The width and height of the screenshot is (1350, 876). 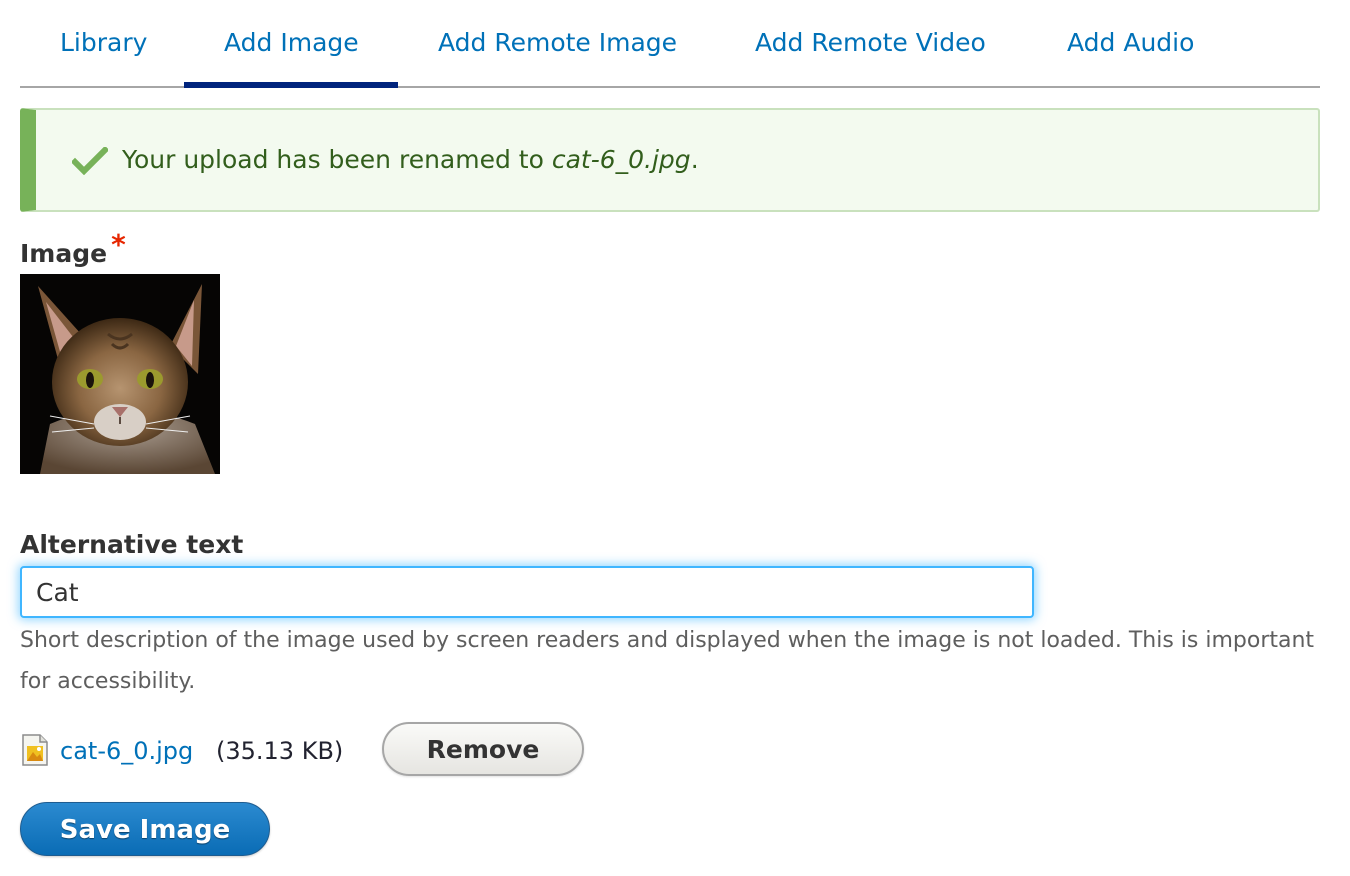 What do you see at coordinates (103, 44) in the screenshot?
I see `tab-library: Library` at bounding box center [103, 44].